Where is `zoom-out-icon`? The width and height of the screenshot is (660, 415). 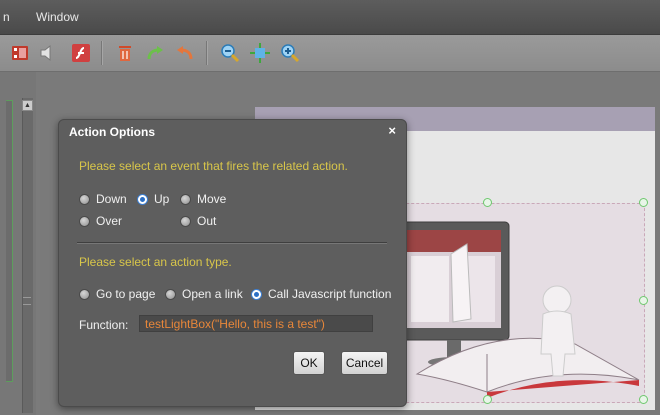 zoom-out-icon is located at coordinates (230, 53).